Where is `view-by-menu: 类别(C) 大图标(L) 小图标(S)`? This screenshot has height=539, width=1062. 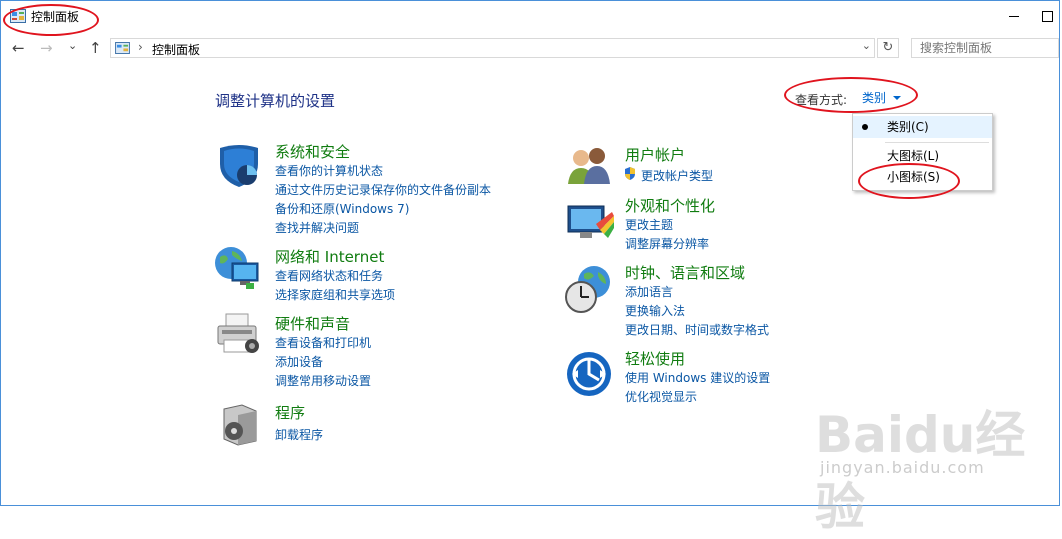
view-by-menu: 类别(C) 大图标(L) 小图标(S) is located at coordinates (922, 152).